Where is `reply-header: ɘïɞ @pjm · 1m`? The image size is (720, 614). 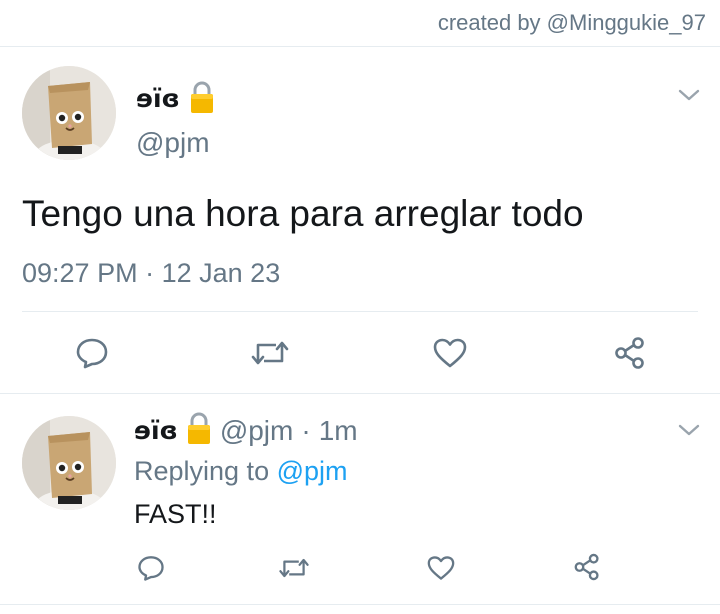 reply-header: ɘïɞ @pjm · 1m is located at coordinates (246, 430).